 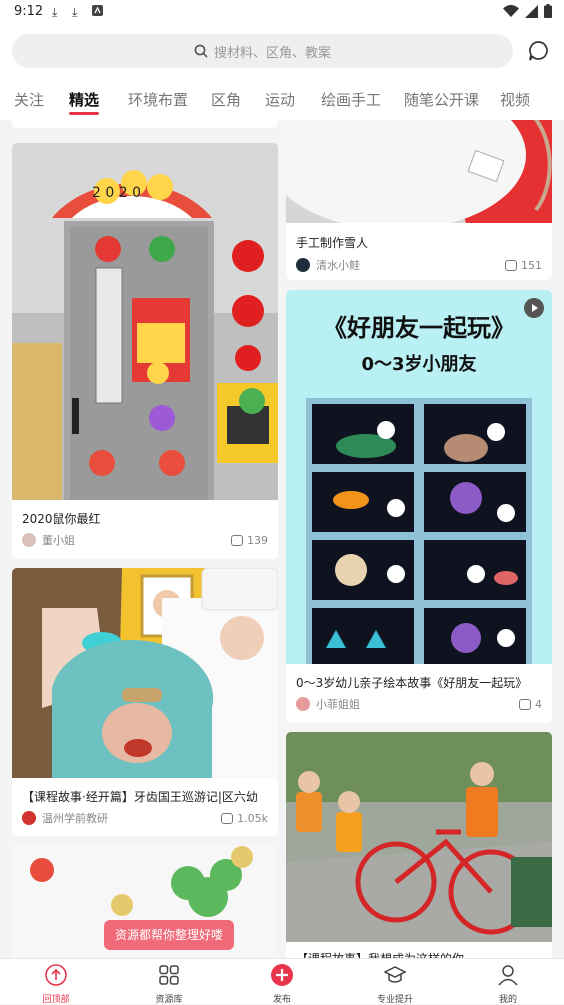 What do you see at coordinates (61, 519) in the screenshot?
I see `card-title: 2020鼠你最红` at bounding box center [61, 519].